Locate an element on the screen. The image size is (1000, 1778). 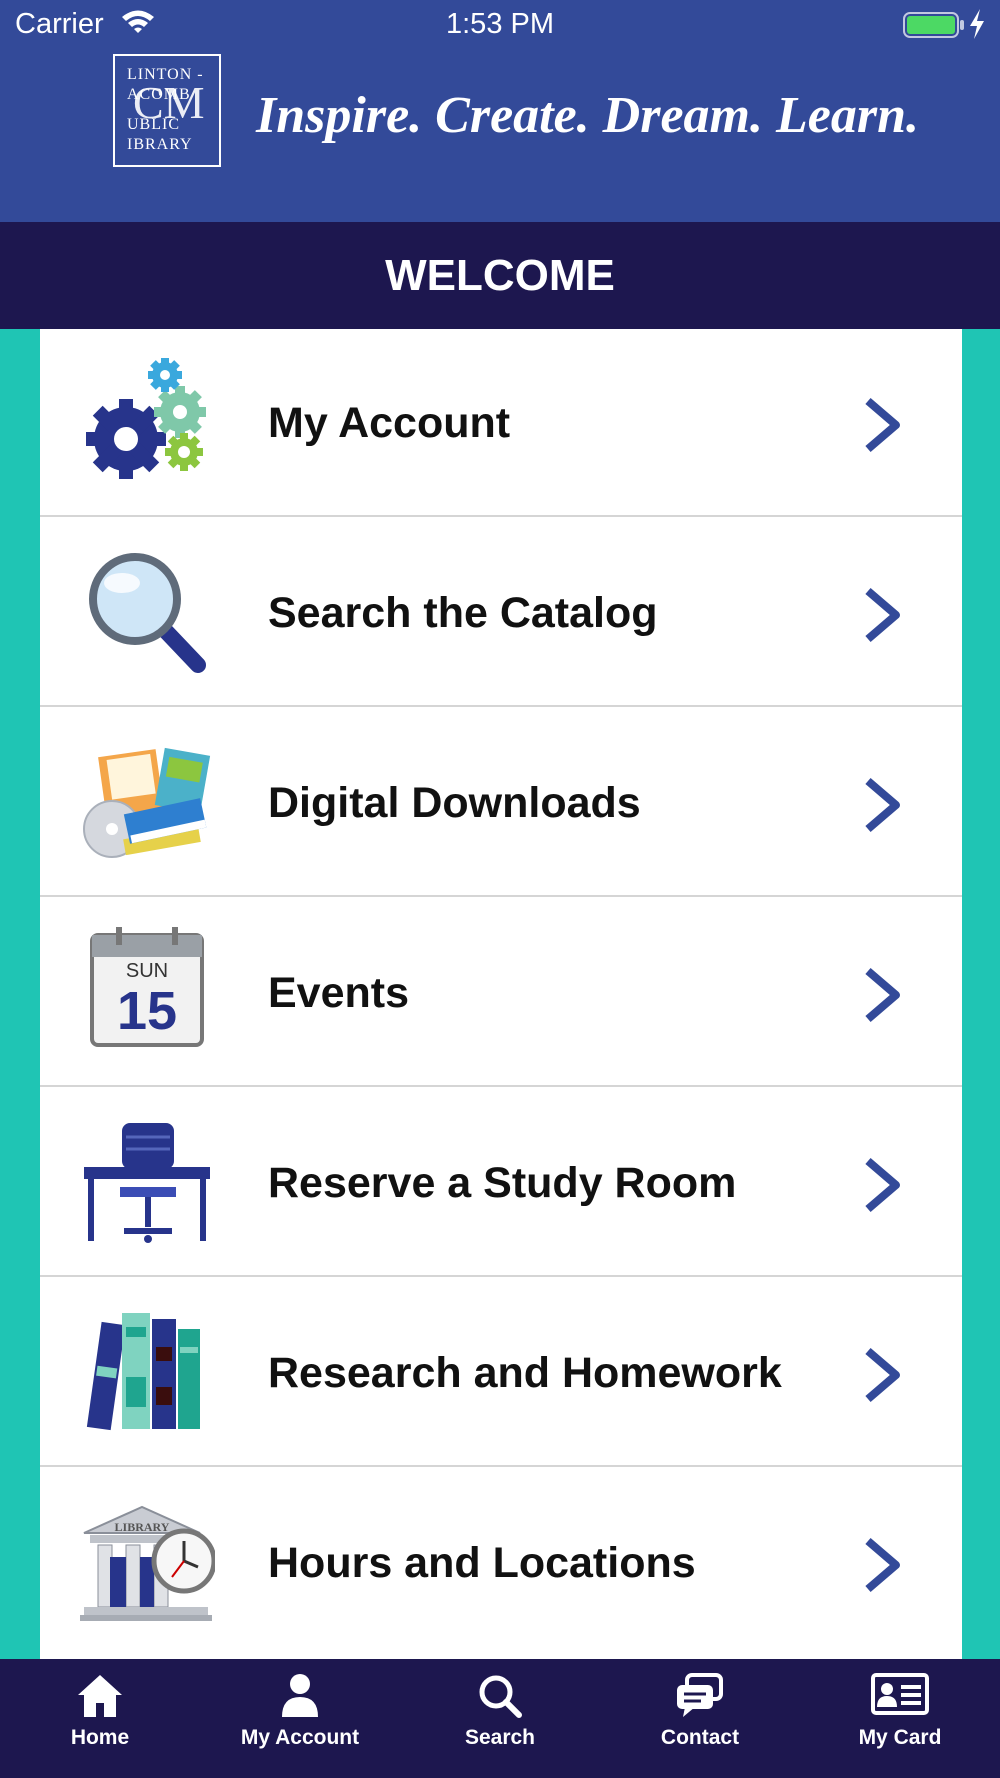
calendar-icon: SUN 15 is located at coordinates (147, 992).